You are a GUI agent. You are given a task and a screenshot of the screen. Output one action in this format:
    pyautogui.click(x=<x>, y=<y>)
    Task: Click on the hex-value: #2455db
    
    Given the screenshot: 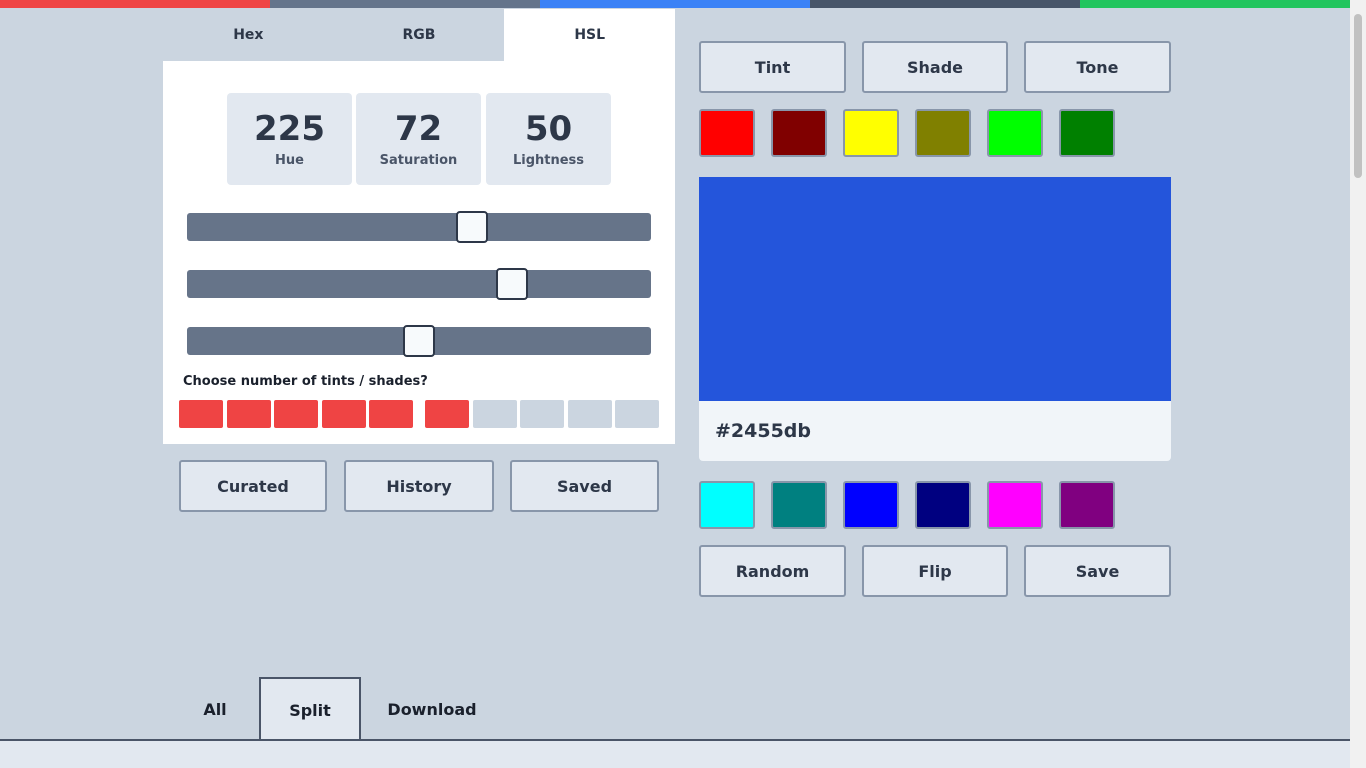 What is the action you would take?
    pyautogui.click(x=763, y=431)
    